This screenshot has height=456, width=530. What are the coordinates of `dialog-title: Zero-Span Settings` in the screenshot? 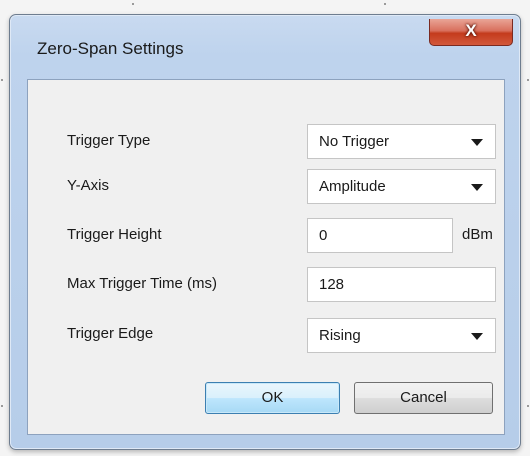 It's located at (110, 48).